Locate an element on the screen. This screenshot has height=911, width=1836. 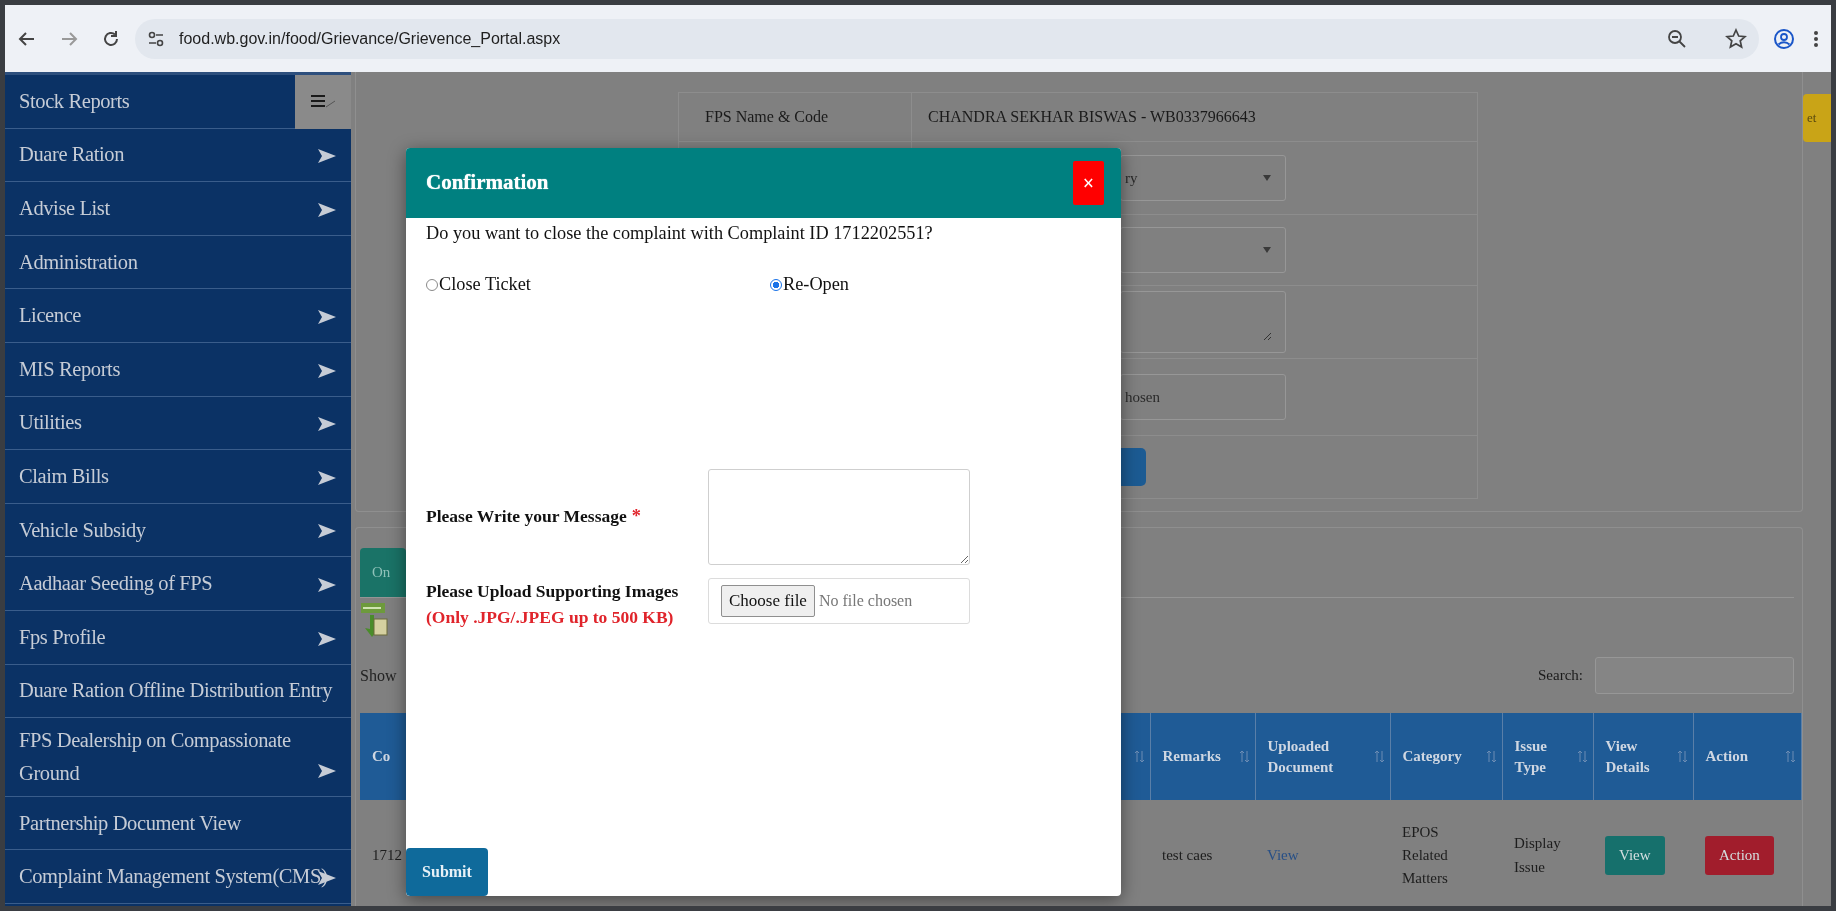
field-value: CHANDRA SEKHAR BISWAS - WB0337966643 is located at coordinates (1194, 117).